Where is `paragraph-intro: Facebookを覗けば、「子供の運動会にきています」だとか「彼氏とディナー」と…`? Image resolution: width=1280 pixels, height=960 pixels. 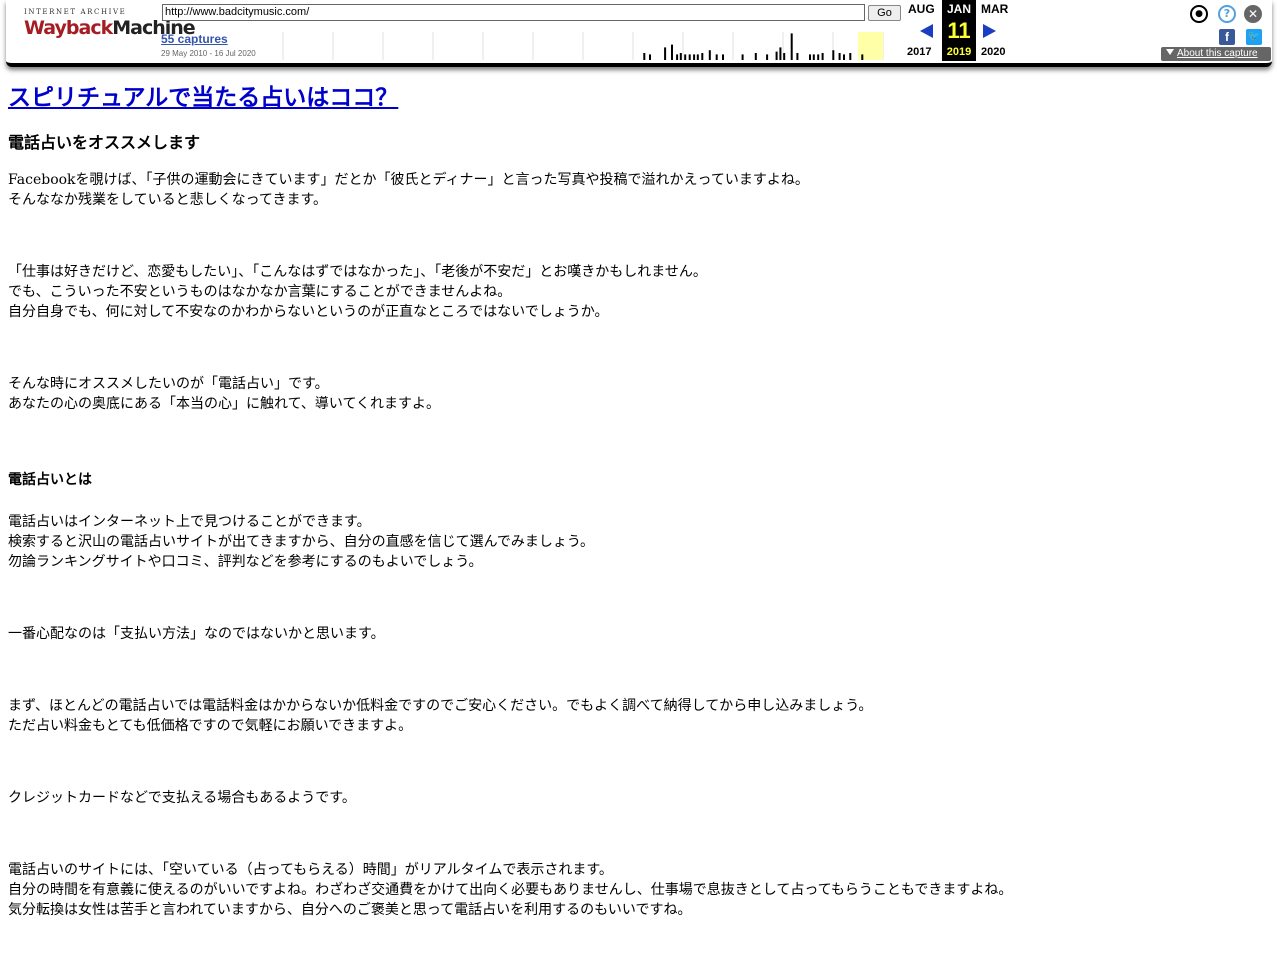 paragraph-intro: Facebookを覗けば、「子供の運動会にきています」だとか「彼氏とディナー」と… is located at coordinates (640, 190).